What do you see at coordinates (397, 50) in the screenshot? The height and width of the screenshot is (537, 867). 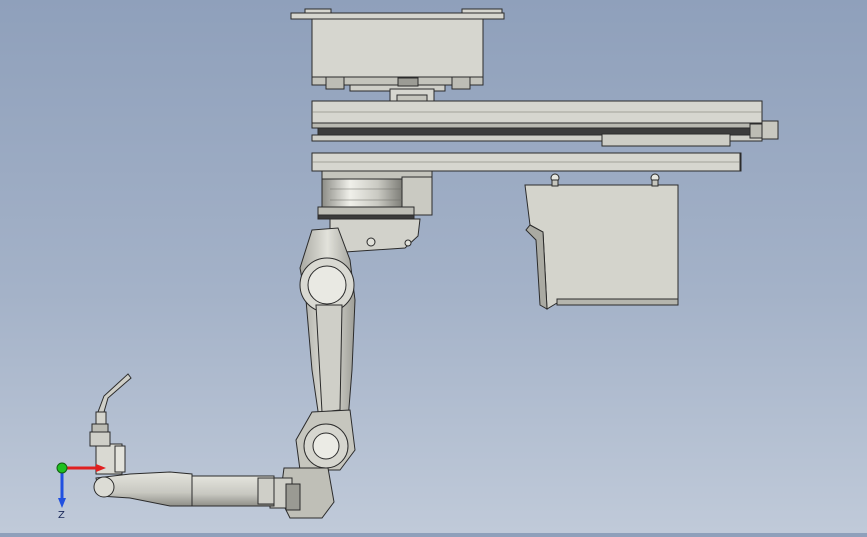 I see `top-mount-plate` at bounding box center [397, 50].